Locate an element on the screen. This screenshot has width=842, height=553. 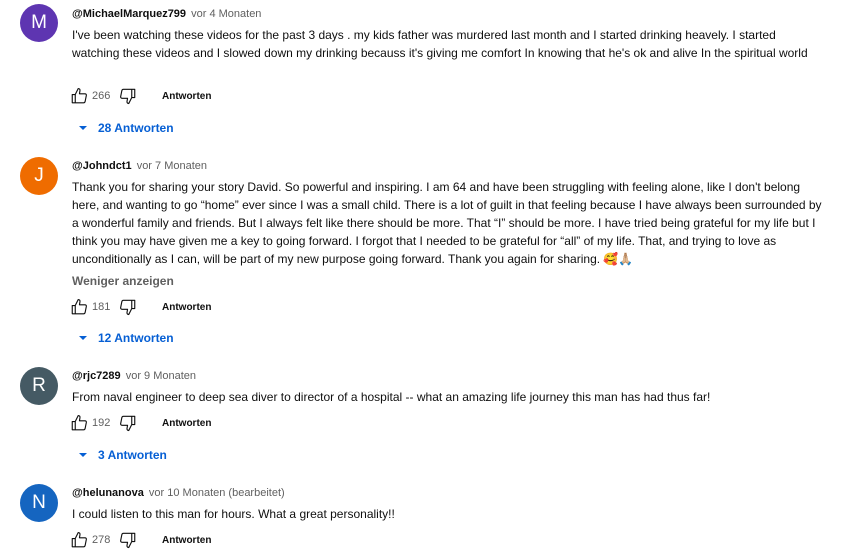
comment-header: @helunanova vor 10 Monaten (bearbeitet) is located at coordinates (178, 493).